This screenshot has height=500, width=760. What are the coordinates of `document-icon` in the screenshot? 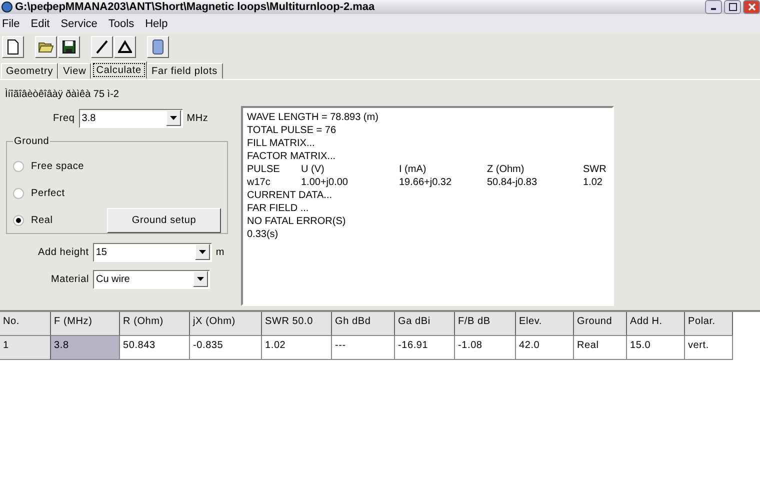 It's located at (158, 47).